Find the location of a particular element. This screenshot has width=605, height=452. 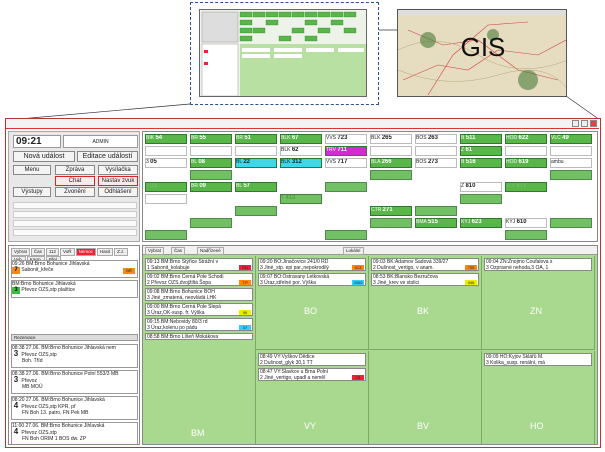

unit-cell: HOD 622 is located at coordinates (526, 139).